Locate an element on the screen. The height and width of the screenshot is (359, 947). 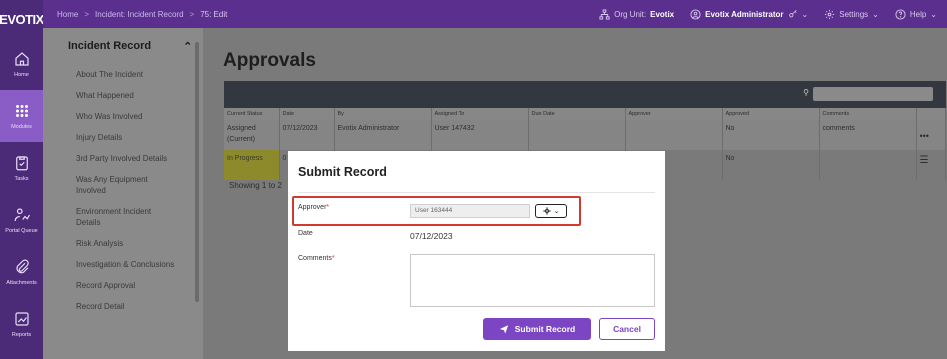
column-header: Assigned To is located at coordinates (480, 114).